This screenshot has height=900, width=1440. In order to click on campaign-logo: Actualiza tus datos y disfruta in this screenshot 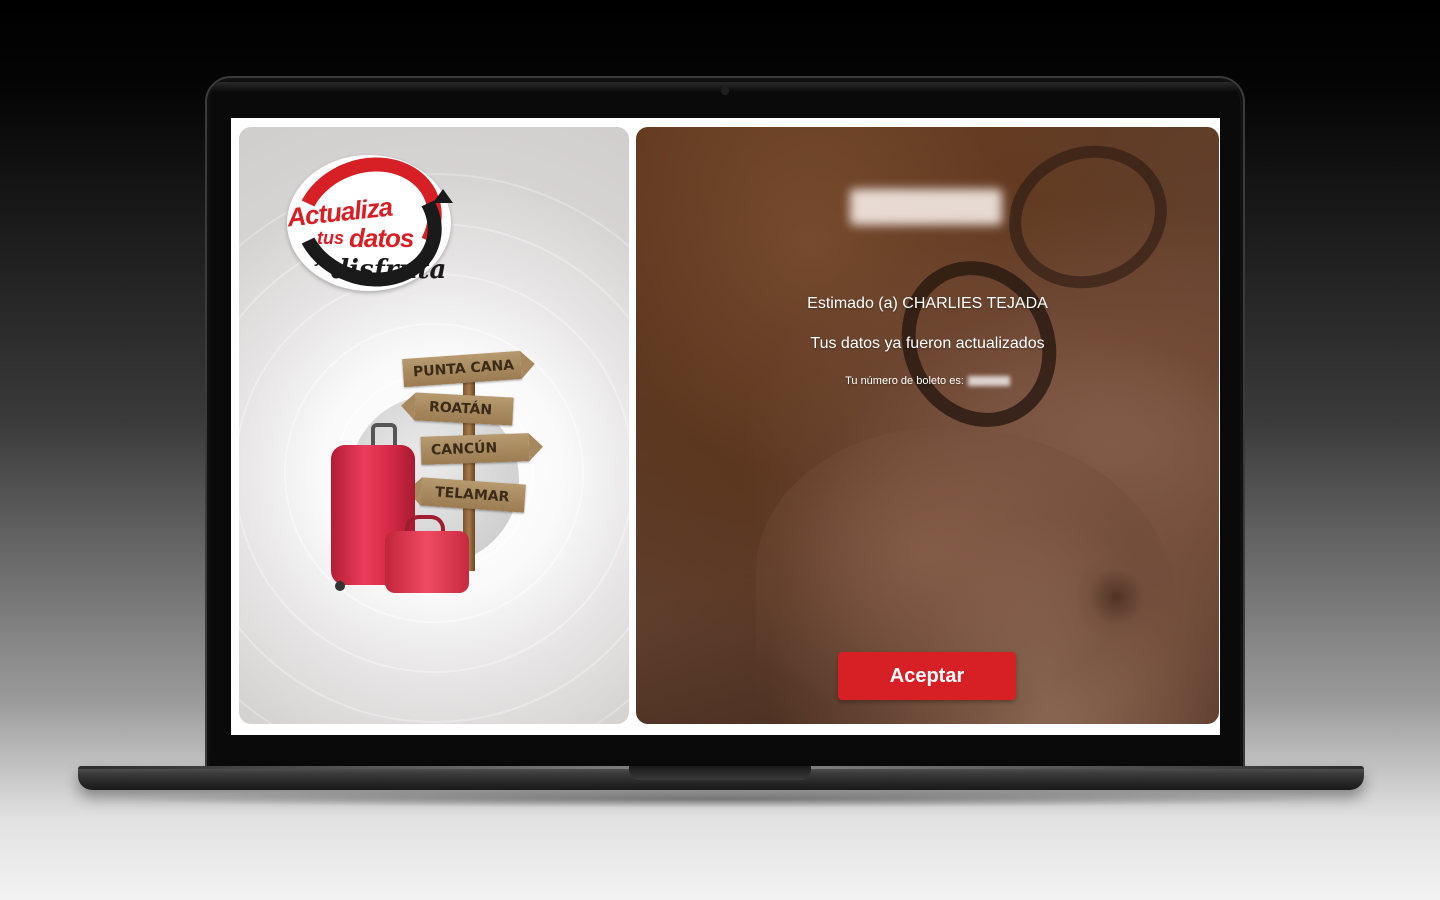, I will do `click(368, 222)`.